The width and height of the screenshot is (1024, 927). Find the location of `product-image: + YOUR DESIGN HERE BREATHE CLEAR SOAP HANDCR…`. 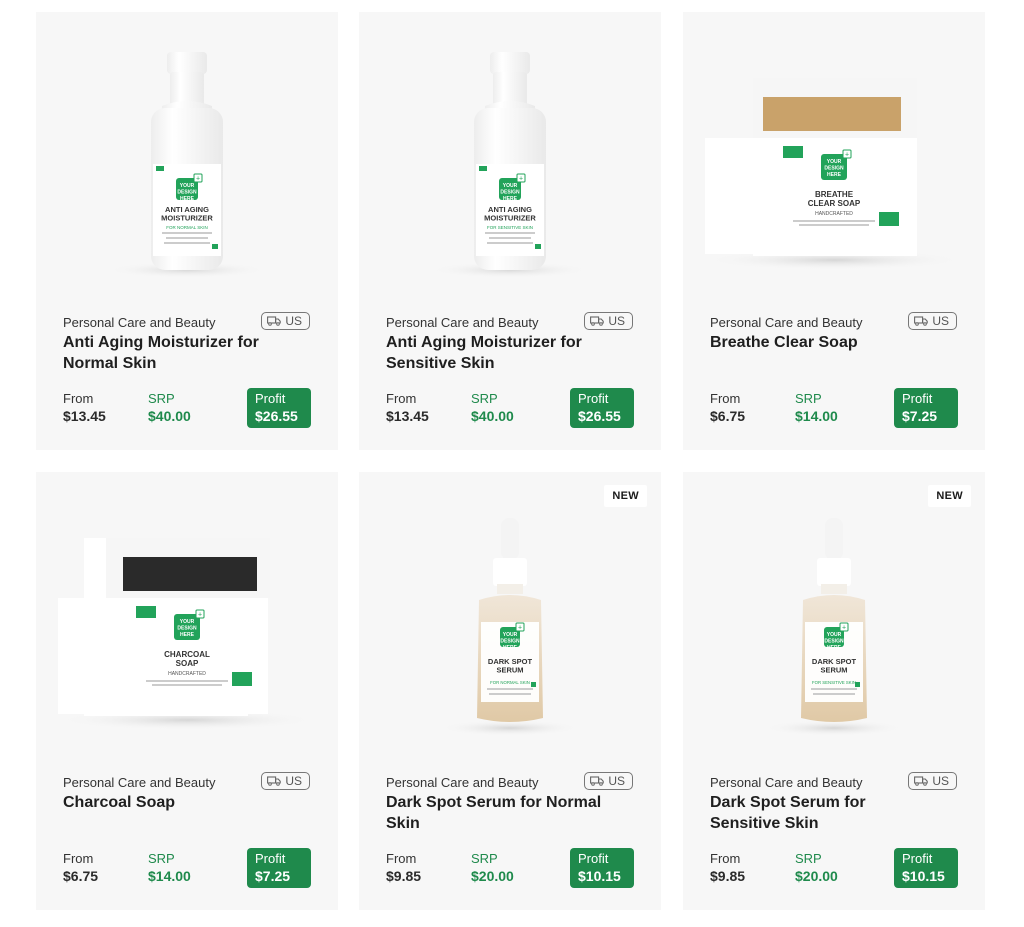

product-image: + YOUR DESIGN HERE BREATHE CLEAR SOAP HANDCR… is located at coordinates (834, 157).